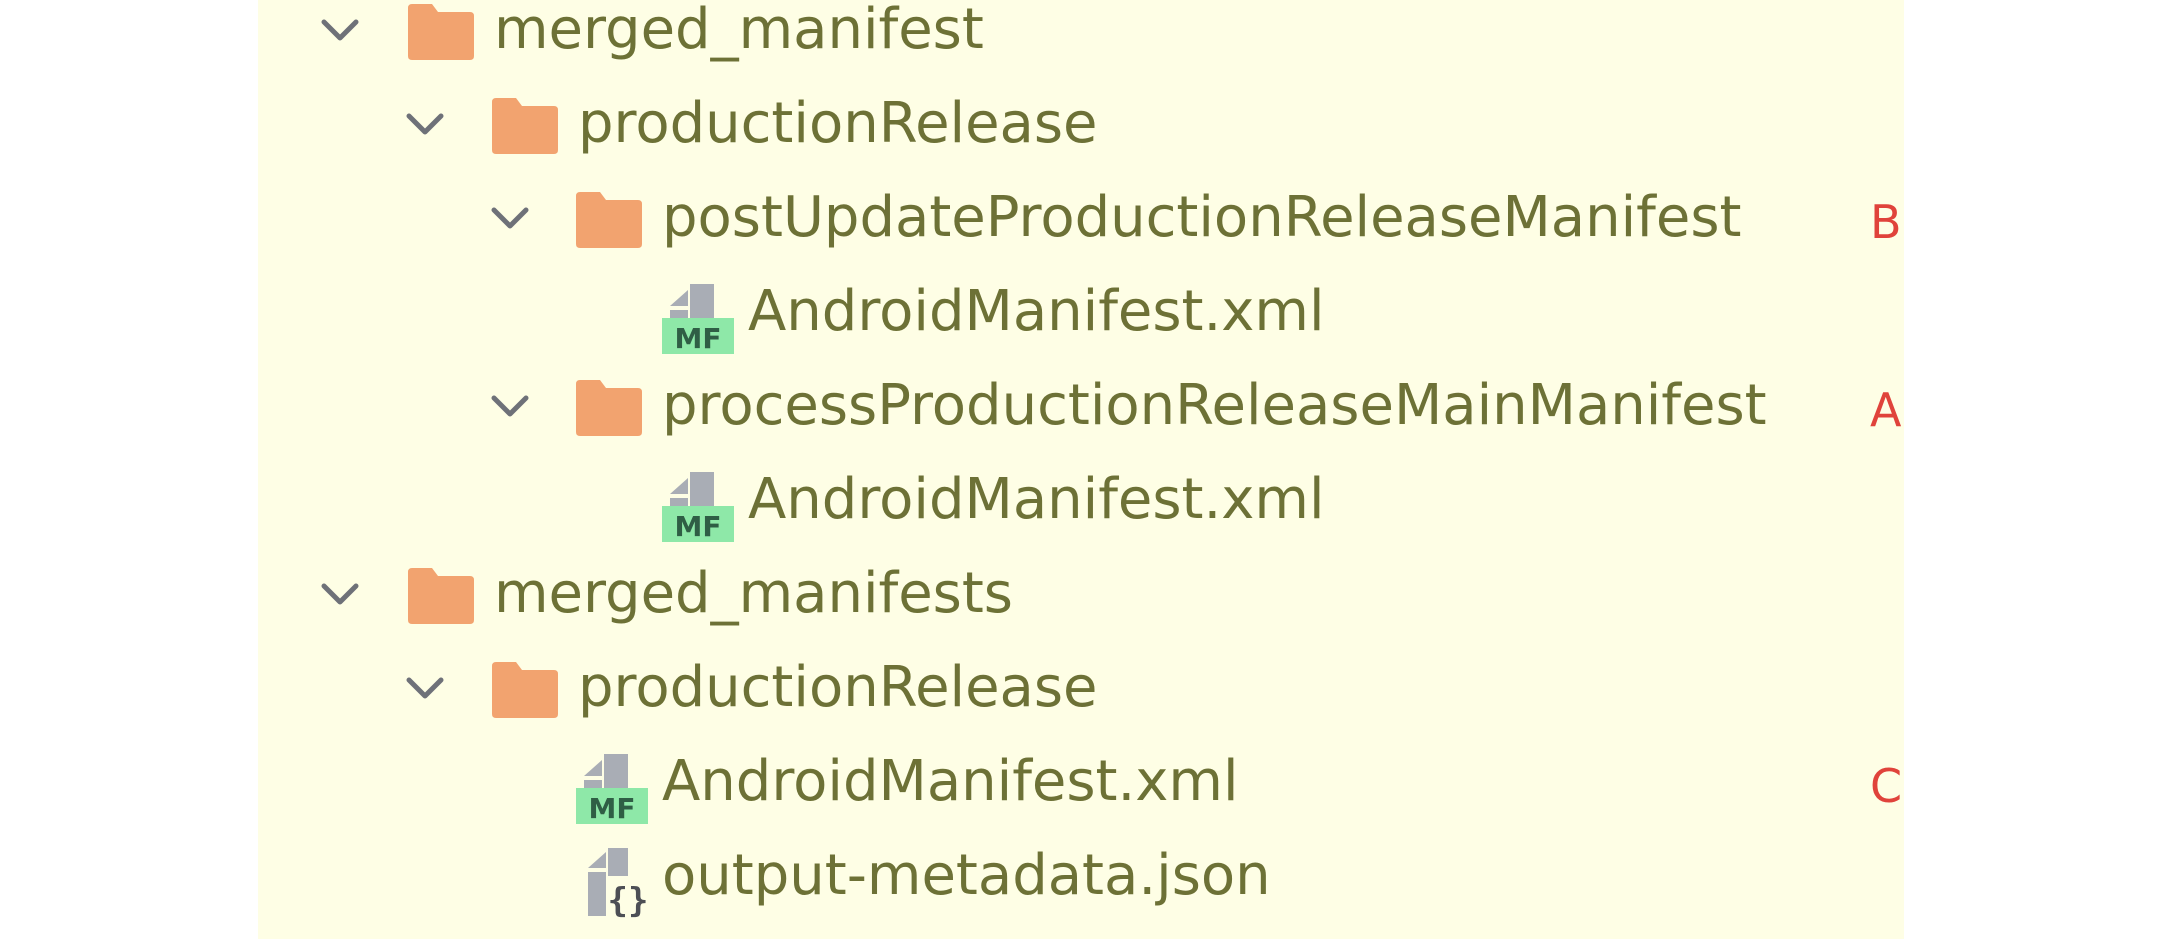 Image resolution: width=2159 pixels, height=940 pixels. I want to click on tree-row-merged-manifests: merged_manifests, so click(1081, 609).